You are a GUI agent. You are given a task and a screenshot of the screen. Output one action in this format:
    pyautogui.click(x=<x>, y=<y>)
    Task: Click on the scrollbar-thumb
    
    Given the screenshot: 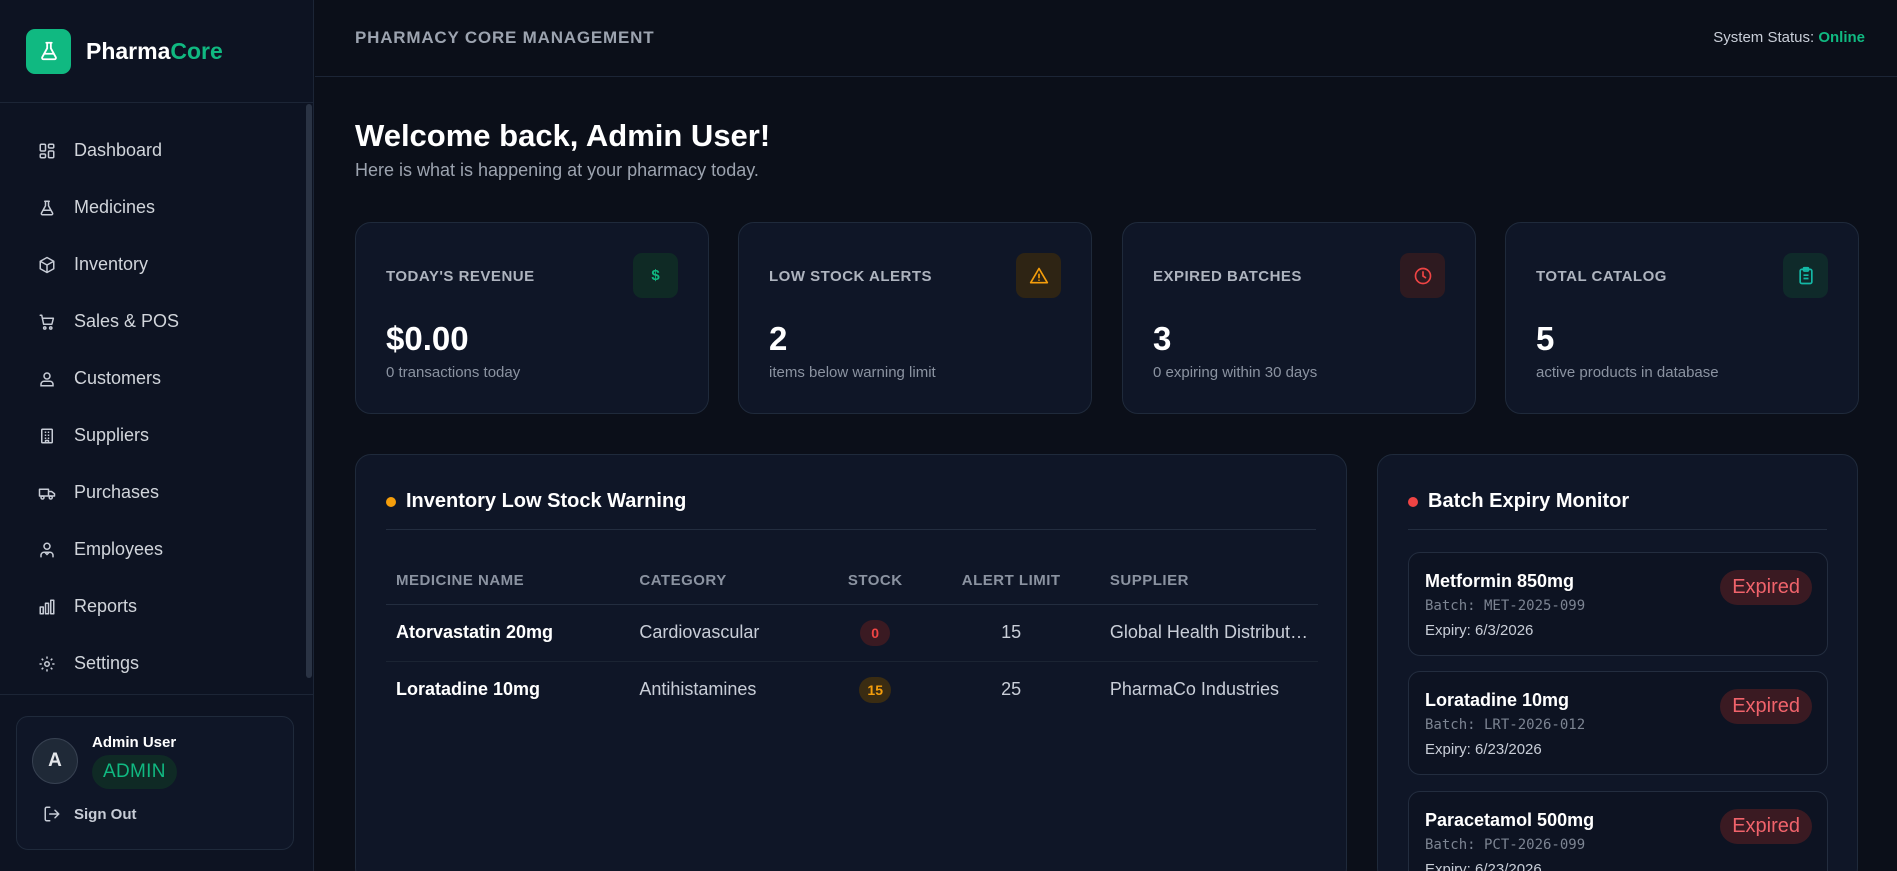 What is the action you would take?
    pyautogui.click(x=309, y=391)
    